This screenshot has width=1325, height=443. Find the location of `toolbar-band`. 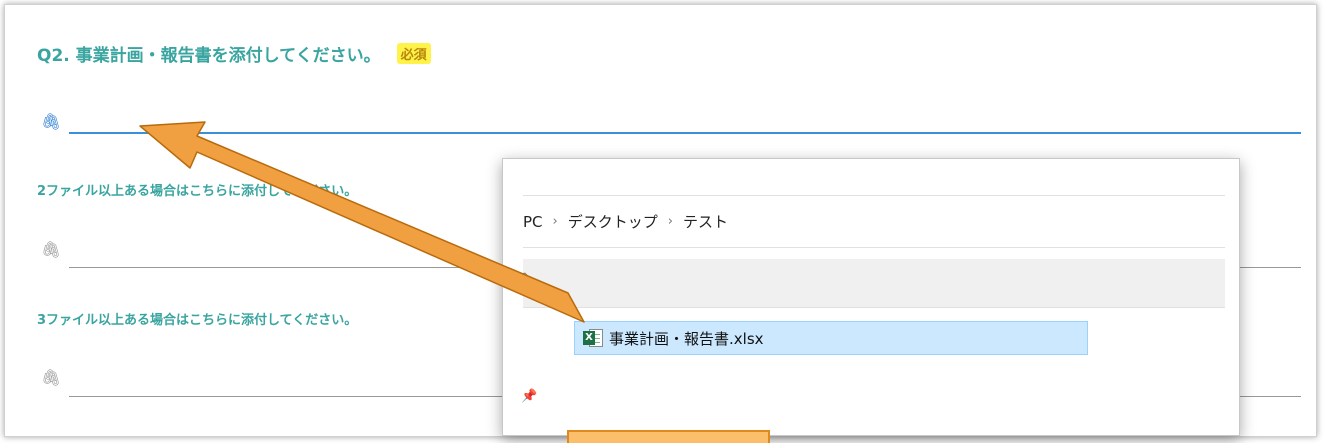

toolbar-band is located at coordinates (874, 283).